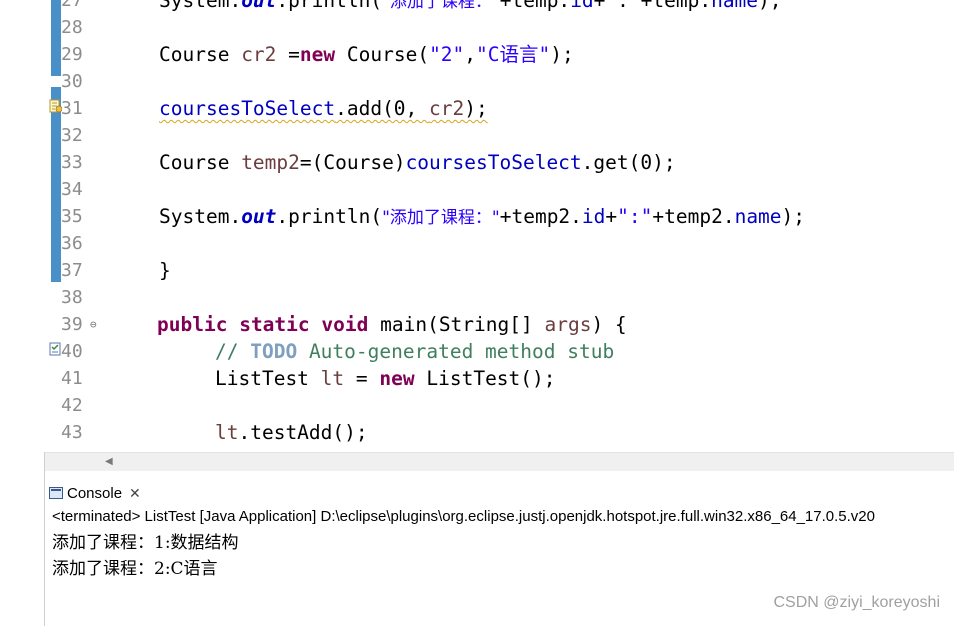 This screenshot has height=626, width=954. I want to click on code-line-31: coursesToSelect.add(0, cr2);, so click(323, 108).